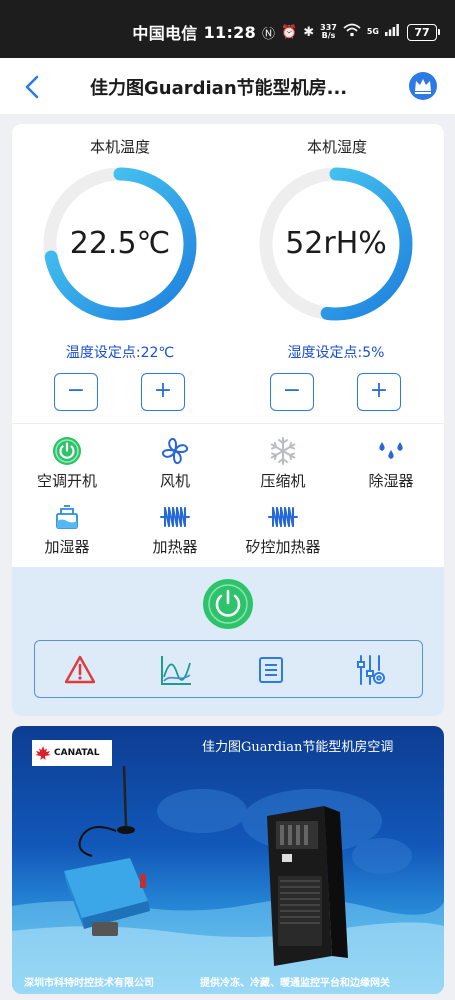 The image size is (455, 1000). Describe the element at coordinates (352, 32) in the screenshot. I see `wifi-icon` at that location.